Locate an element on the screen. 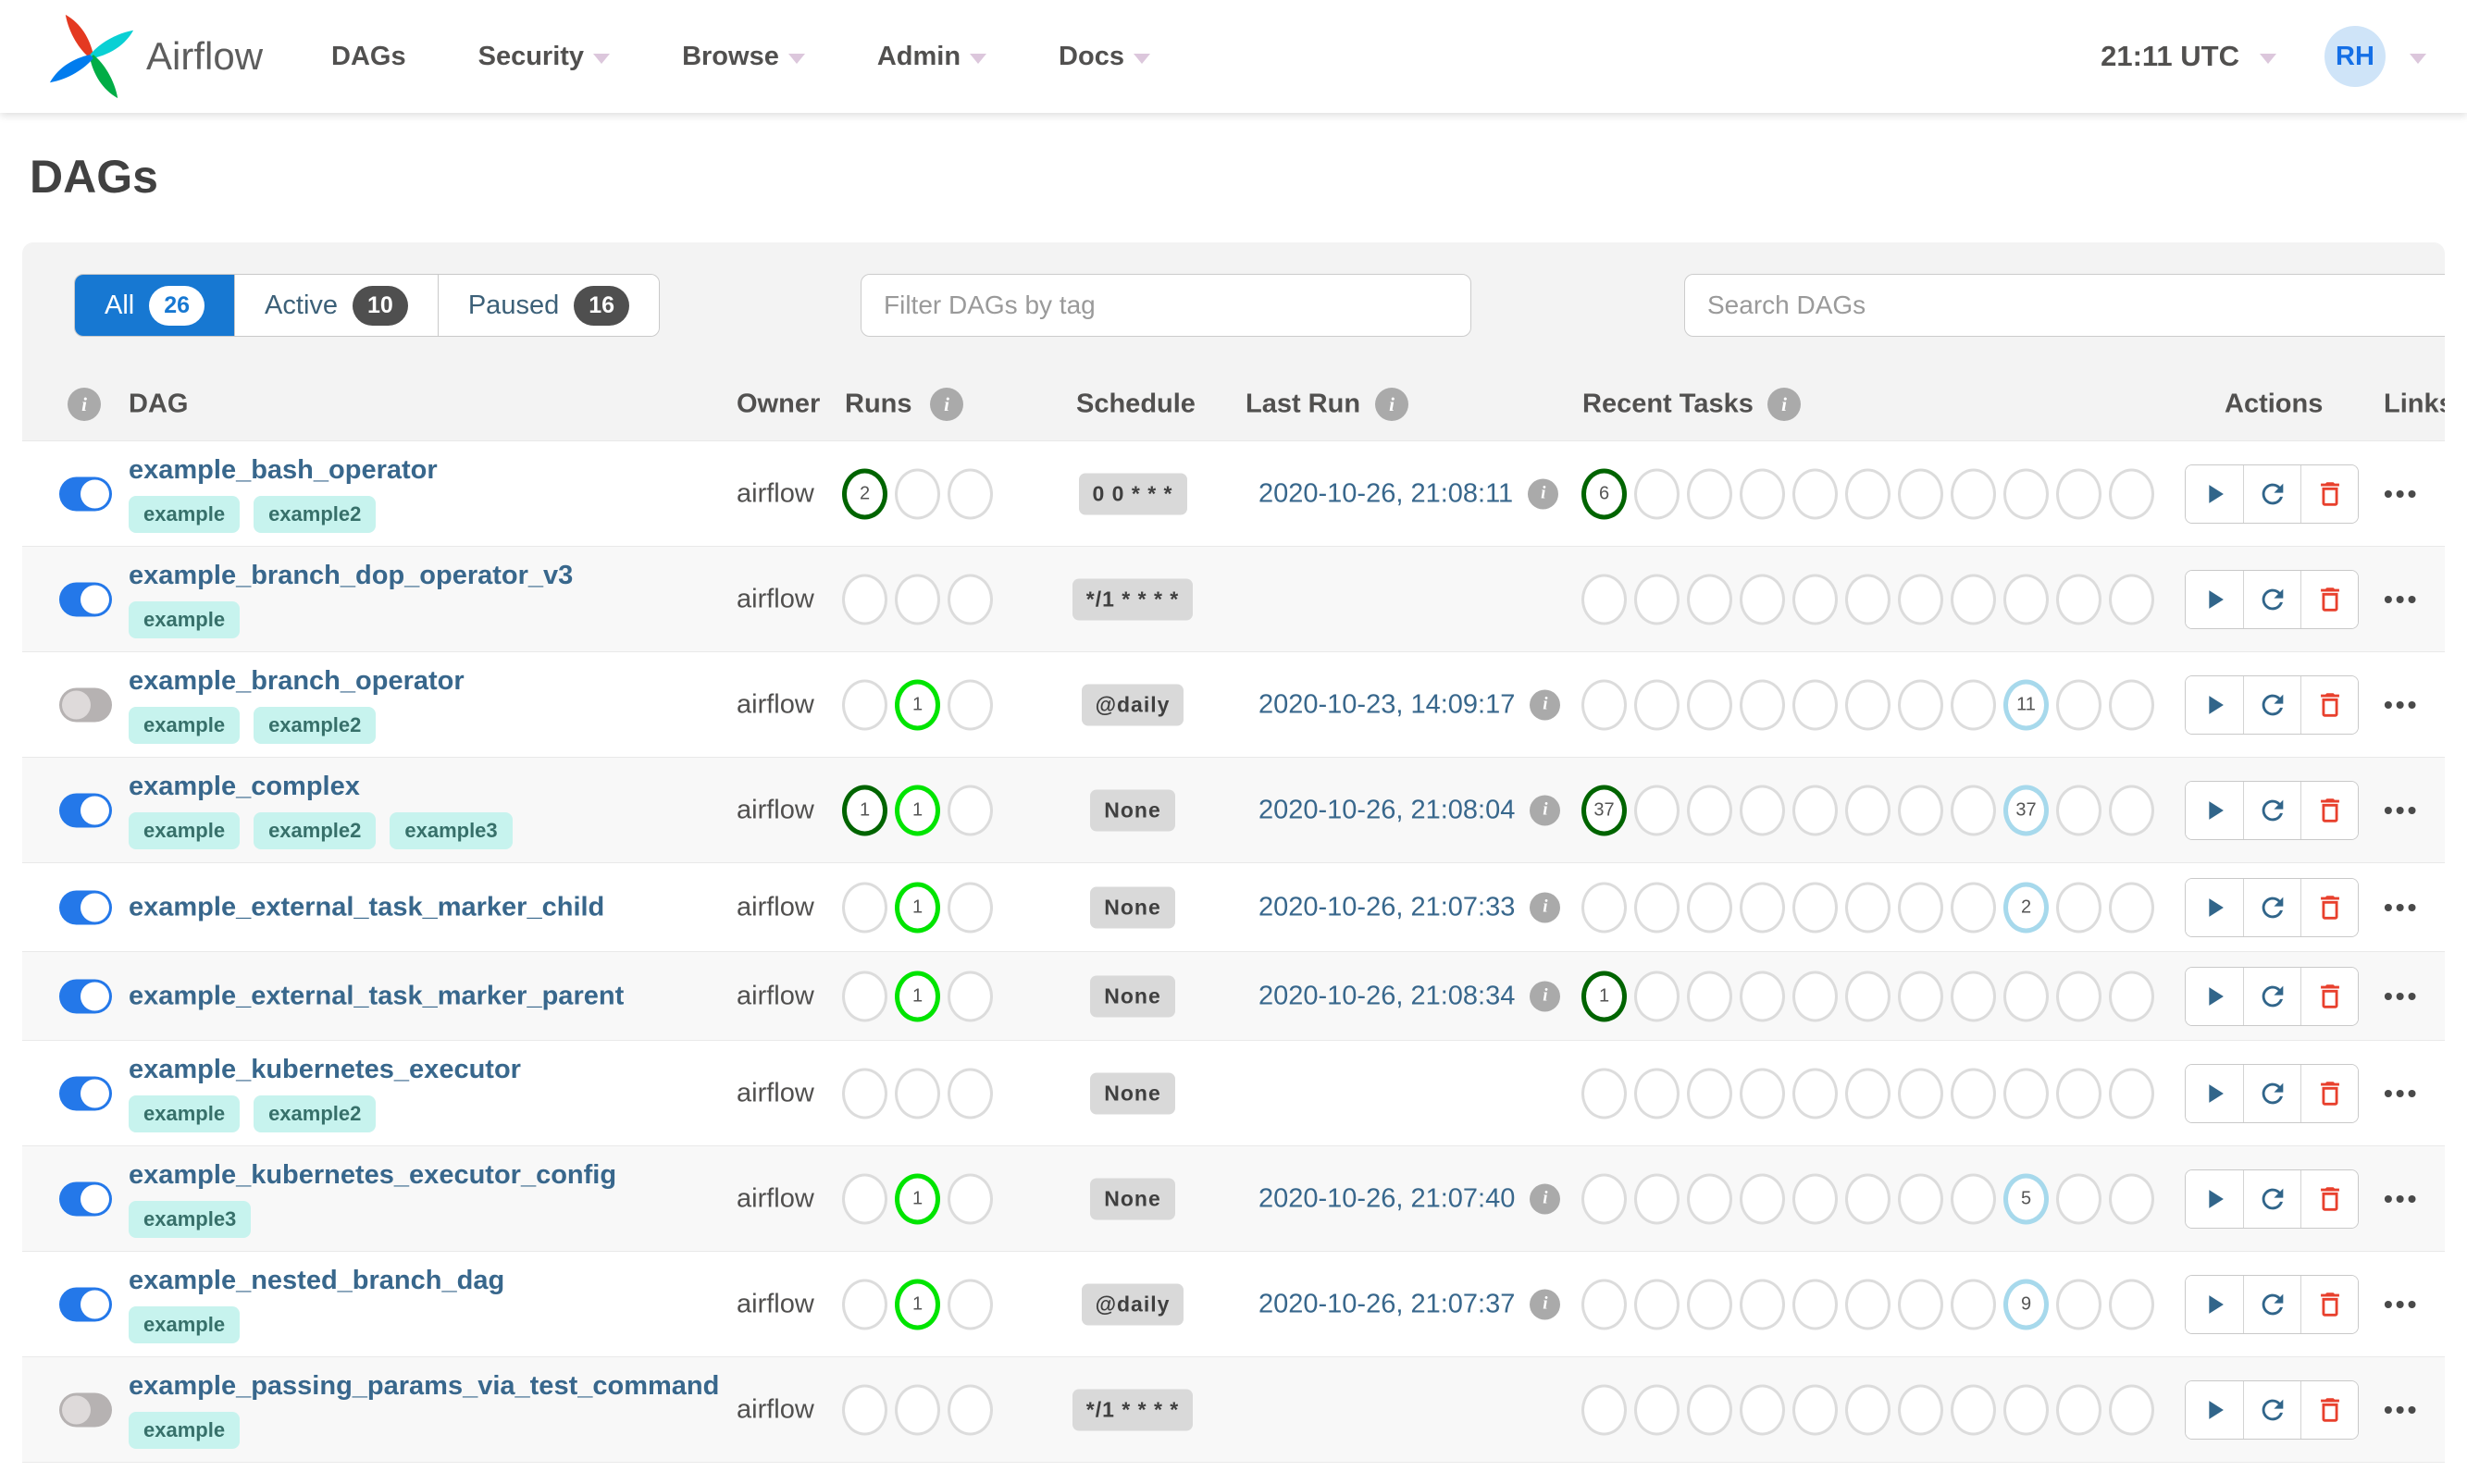 Image resolution: width=2467 pixels, height=1484 pixels. tag-filter-input is located at coordinates (1166, 305).